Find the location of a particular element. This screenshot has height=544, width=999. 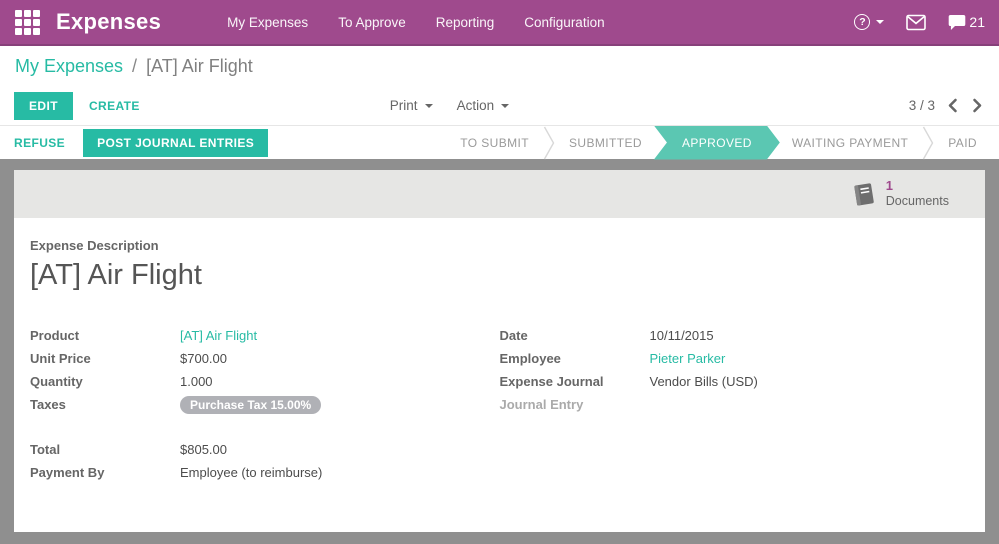

field-employee: Employee Pieter Parker is located at coordinates (735, 358).